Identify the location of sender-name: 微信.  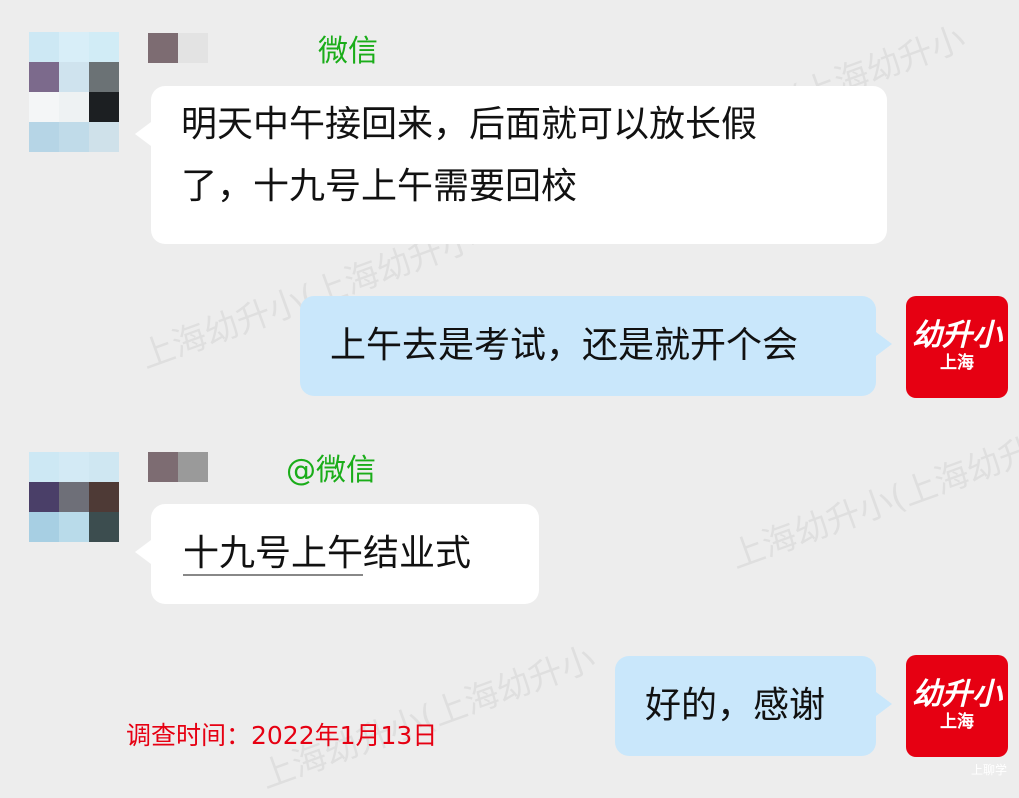
(263, 51).